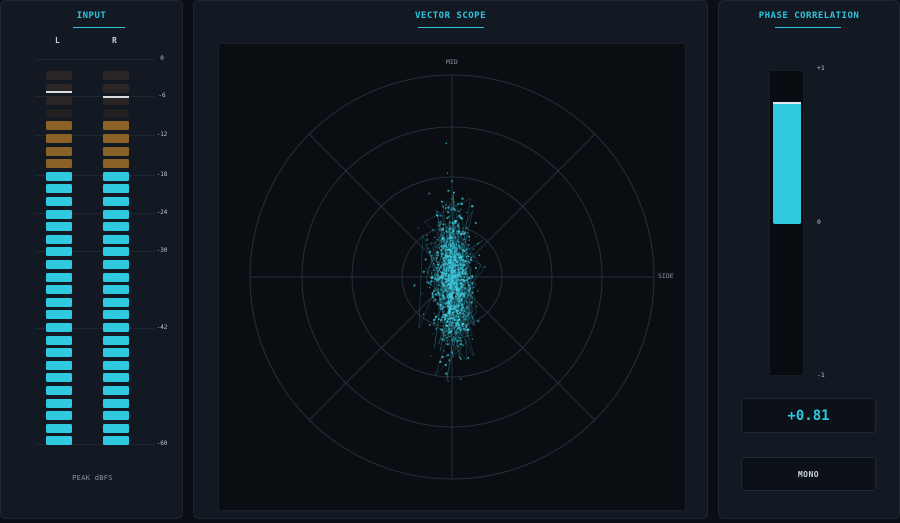 This screenshot has width=900, height=523. Describe the element at coordinates (99, 27) in the screenshot. I see `input-title-underline` at that location.